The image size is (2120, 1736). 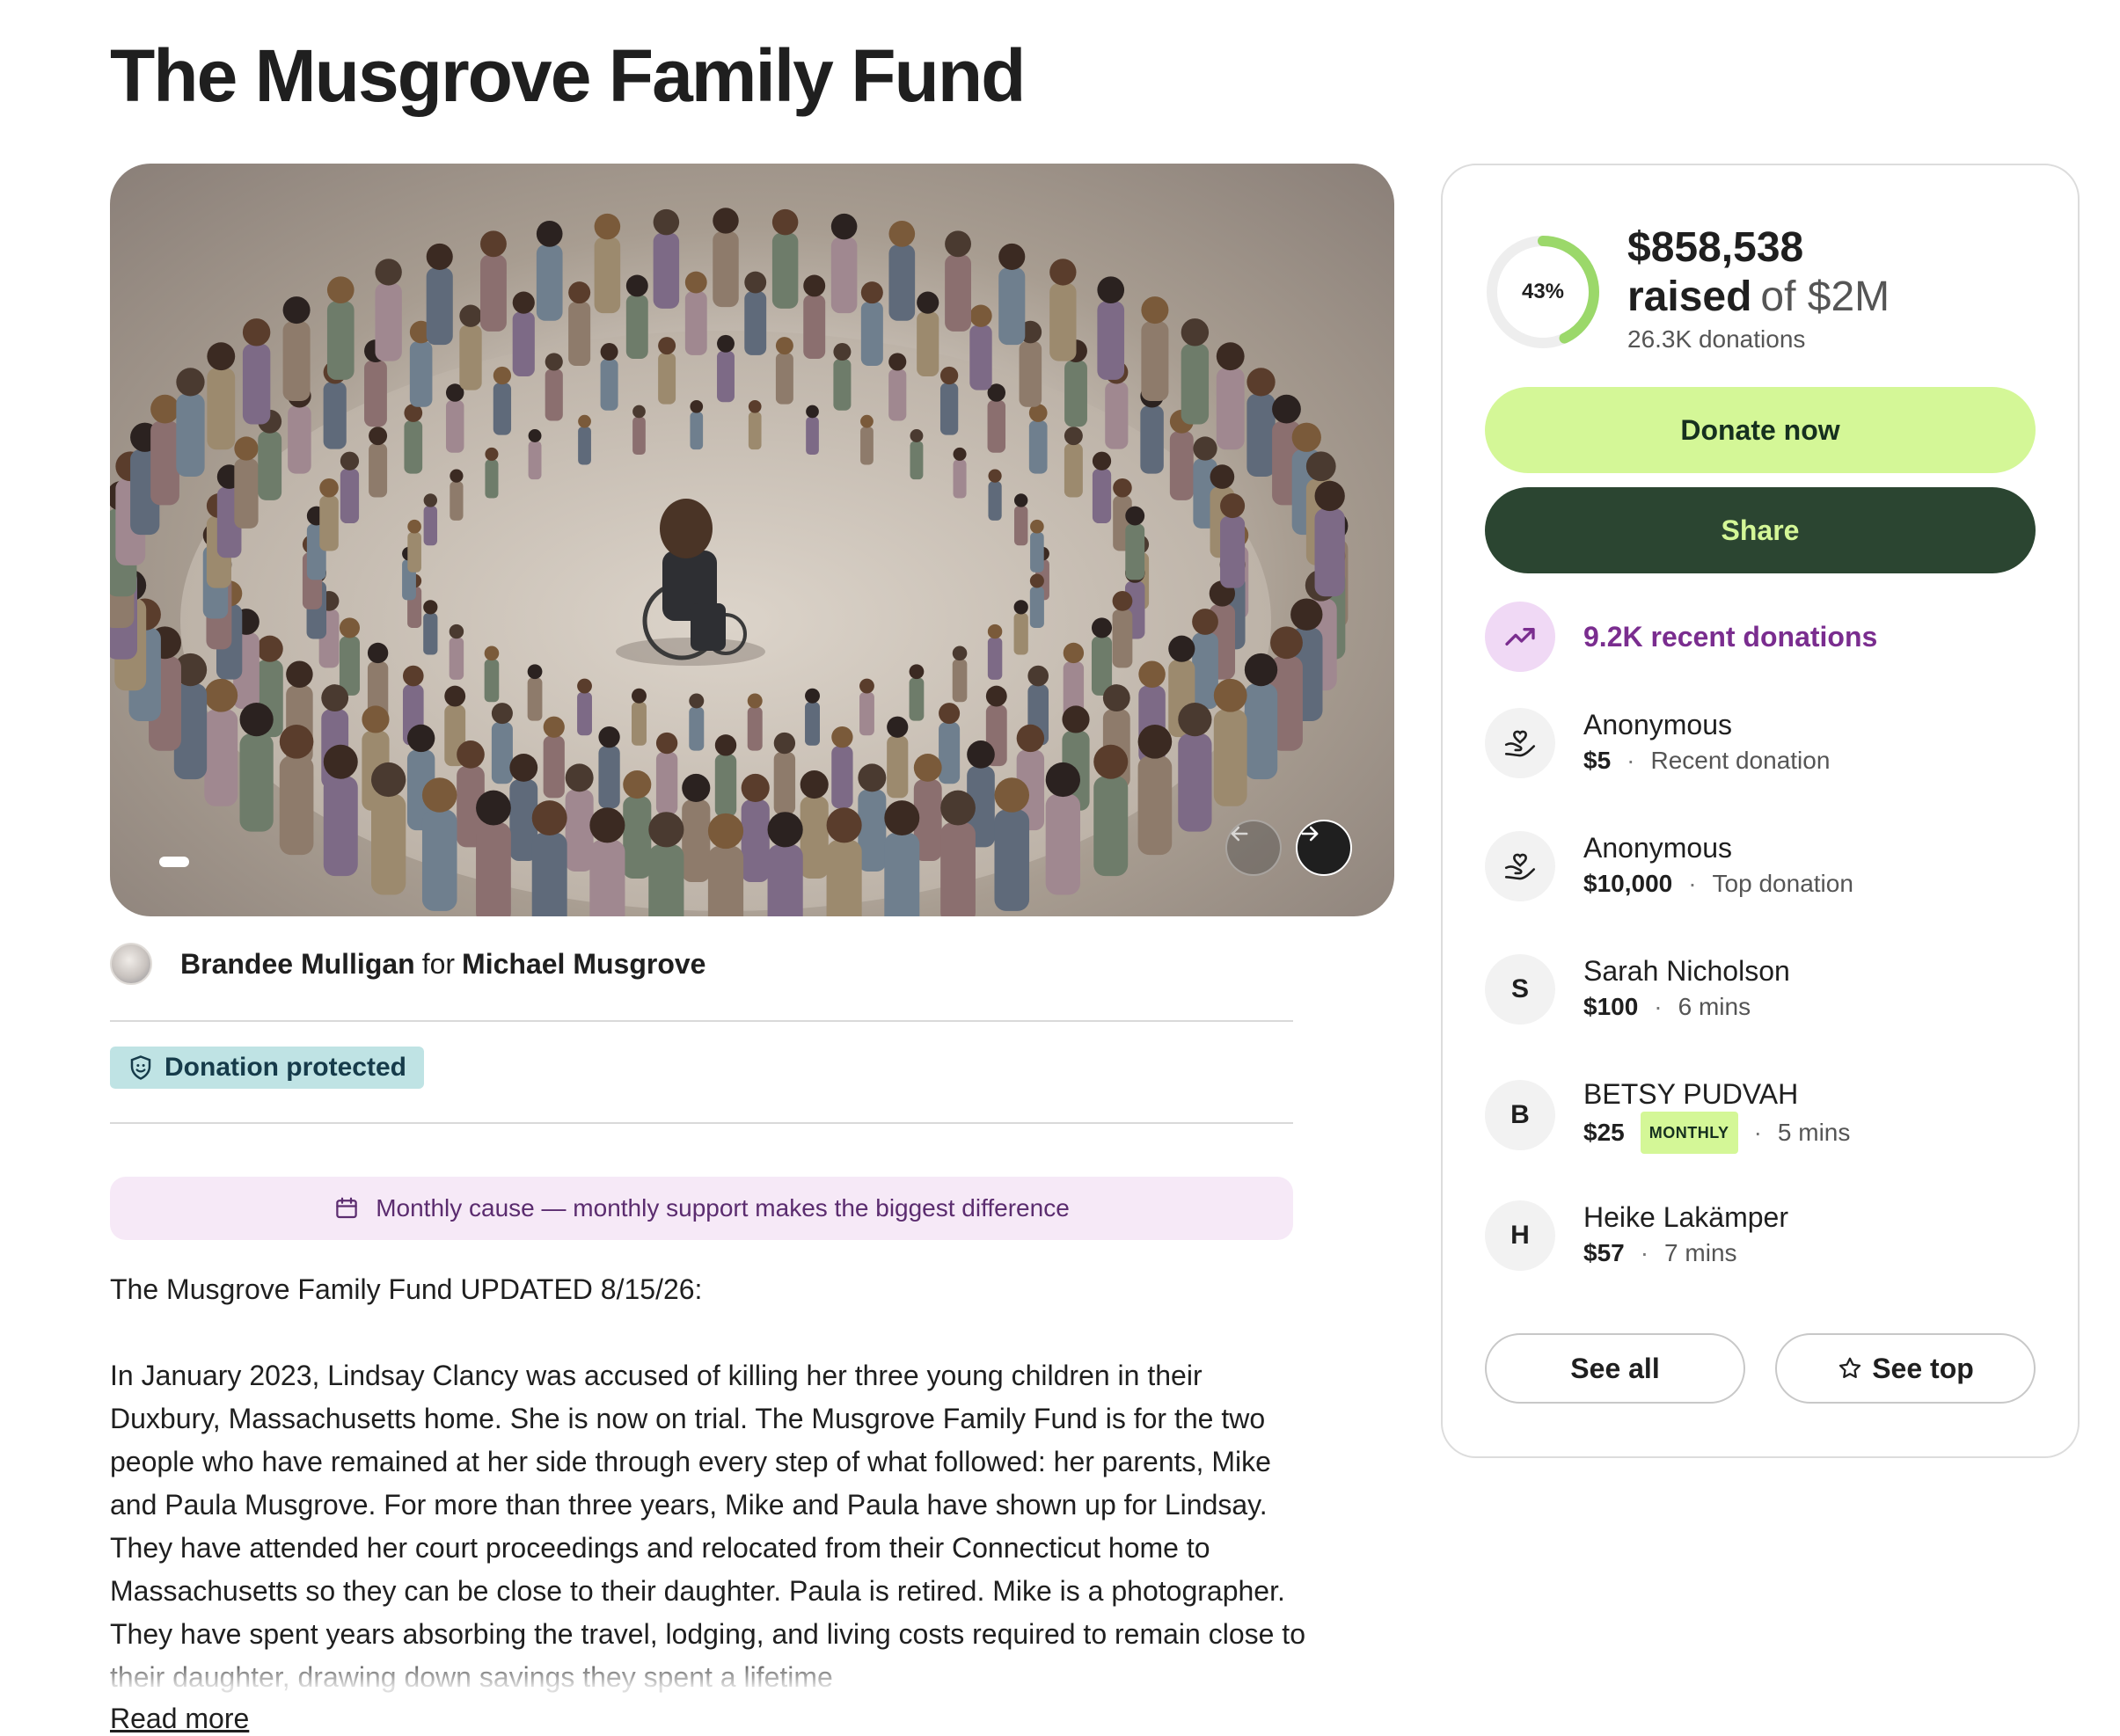 What do you see at coordinates (1905, 1369) in the screenshot?
I see `see-top-button: See top` at bounding box center [1905, 1369].